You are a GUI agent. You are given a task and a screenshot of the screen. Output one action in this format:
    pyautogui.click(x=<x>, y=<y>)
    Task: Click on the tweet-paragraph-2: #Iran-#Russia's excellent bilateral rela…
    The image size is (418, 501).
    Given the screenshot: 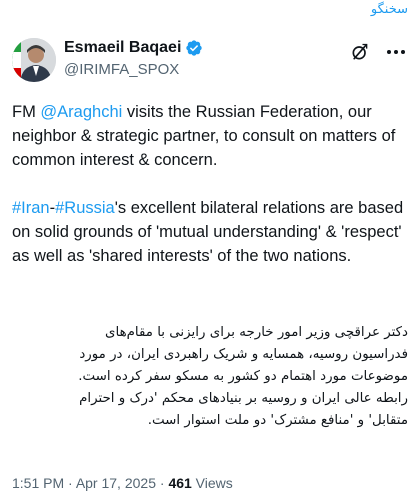 What is the action you would take?
    pyautogui.click(x=212, y=232)
    